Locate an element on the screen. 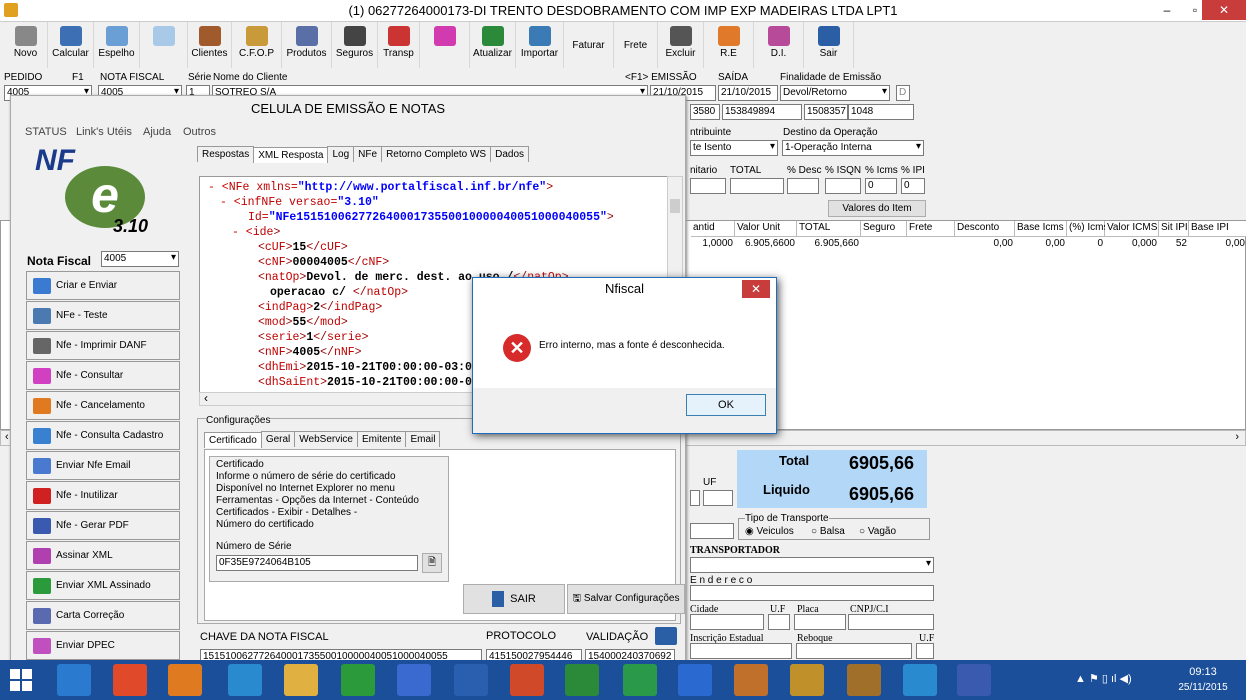 The height and width of the screenshot is (700, 1246). side-button-enviar-dpec: Enviar DPEC is located at coordinates (103, 645).